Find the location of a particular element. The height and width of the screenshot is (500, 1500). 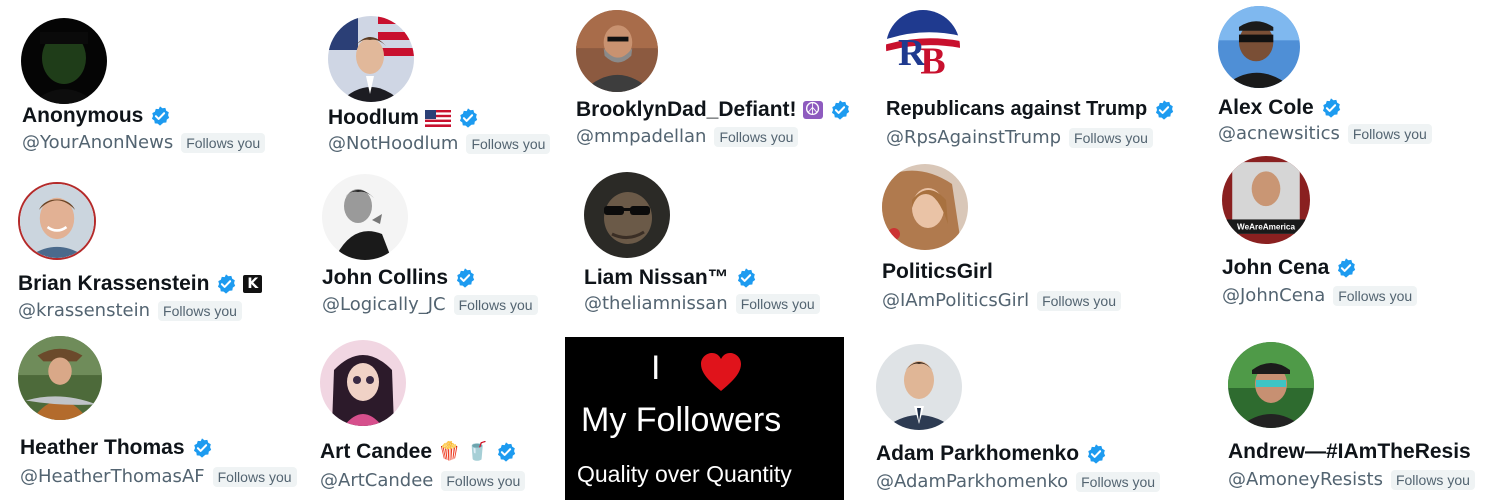

account-handle: @mmpadellan is located at coordinates (641, 136).